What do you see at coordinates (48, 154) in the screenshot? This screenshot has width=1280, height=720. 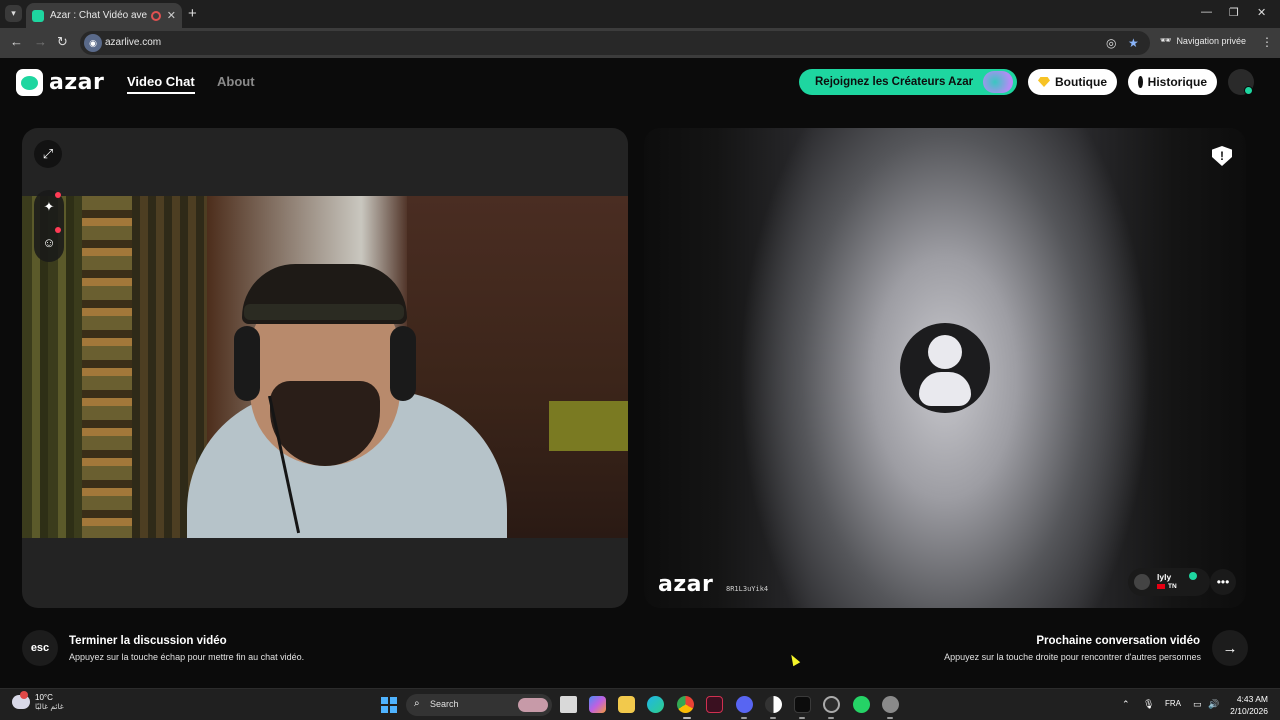 I see `expand-icon: ⤢` at bounding box center [48, 154].